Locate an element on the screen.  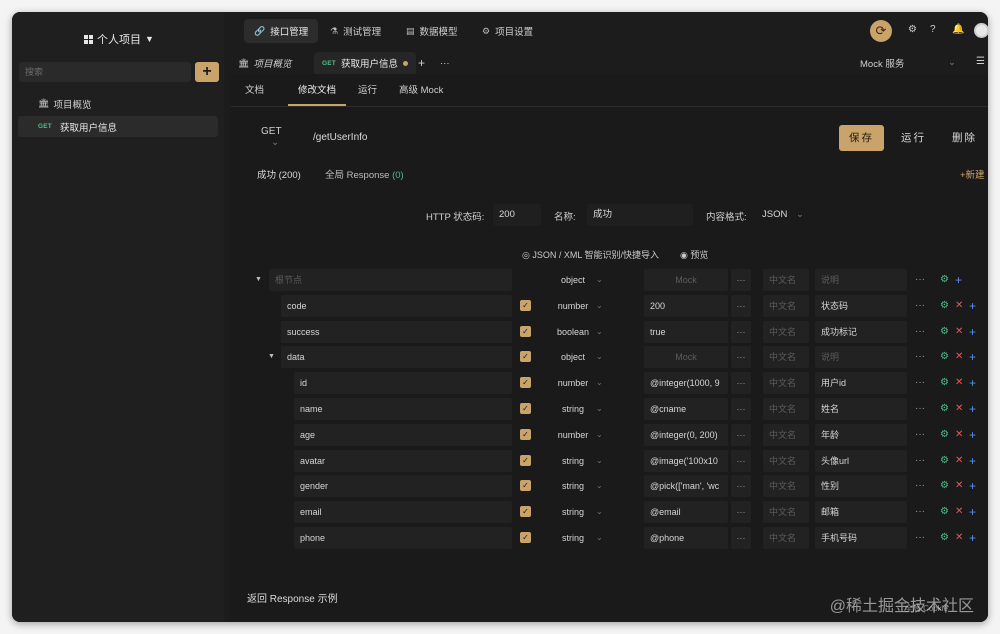
description-input: 头像url is located at coordinates (861, 460).